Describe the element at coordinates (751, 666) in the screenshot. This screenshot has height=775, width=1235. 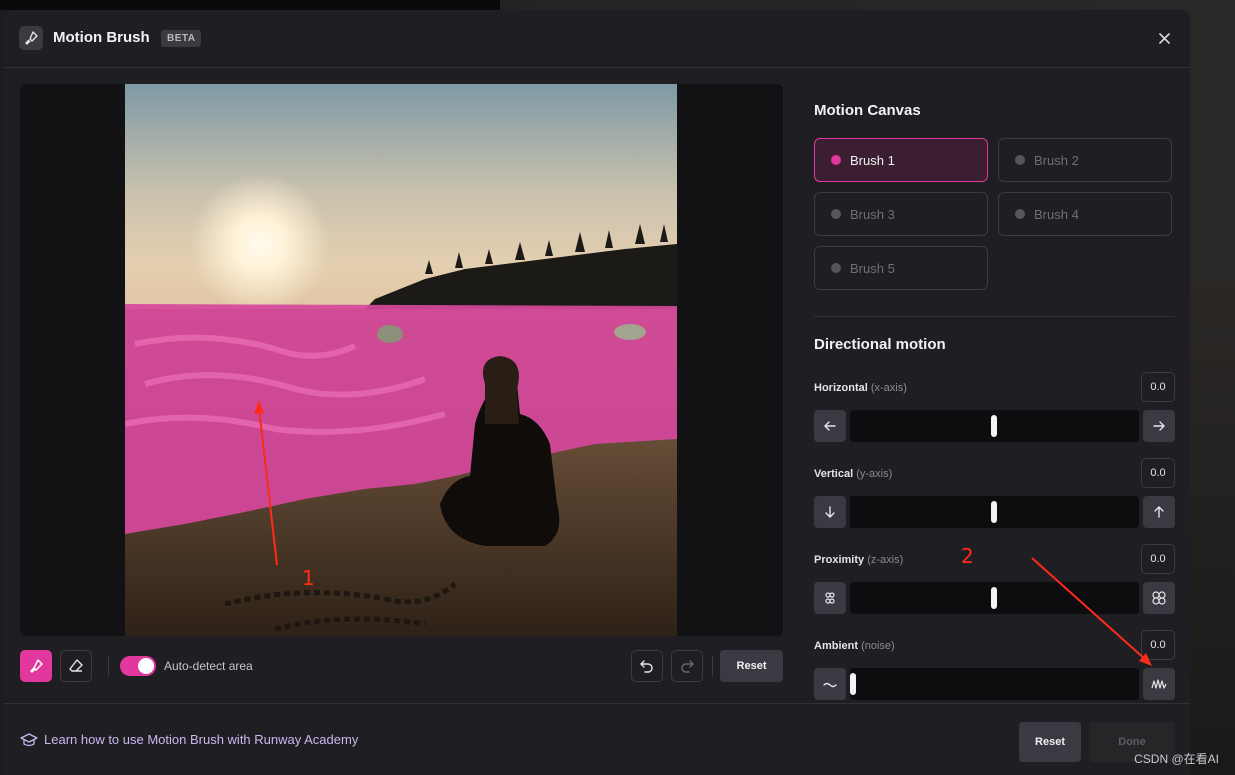
I see `canvas-reset-button: Reset` at that location.